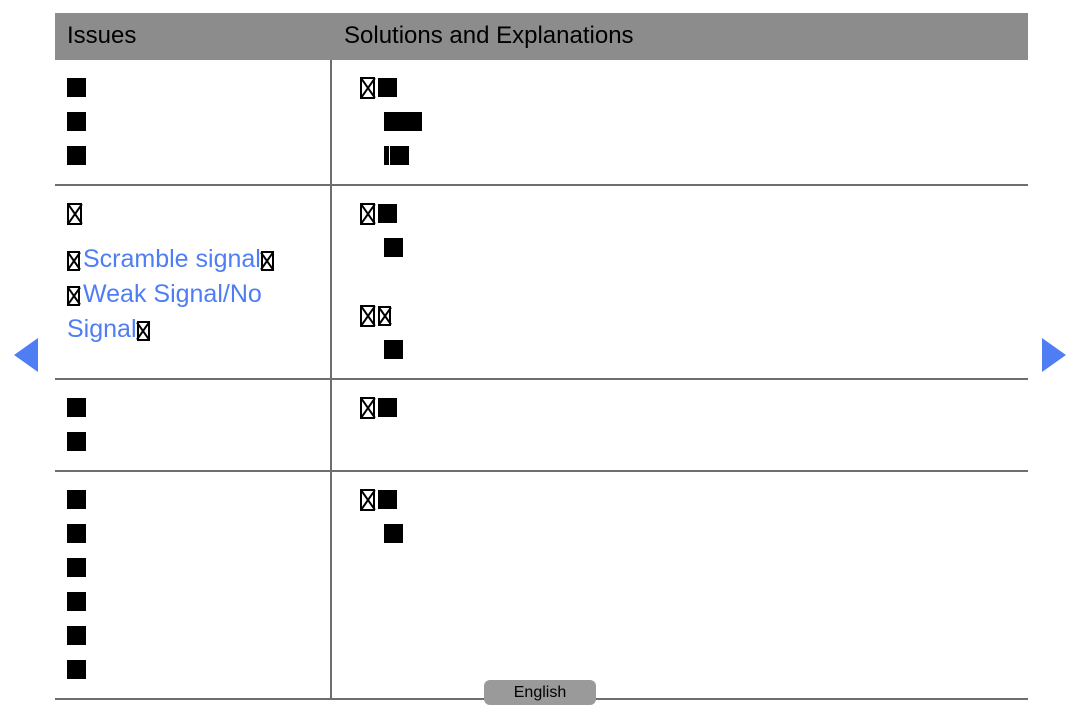 The image size is (1080, 705). Describe the element at coordinates (403, 121) in the screenshot. I see `missing-glyph-box-wide` at that location.